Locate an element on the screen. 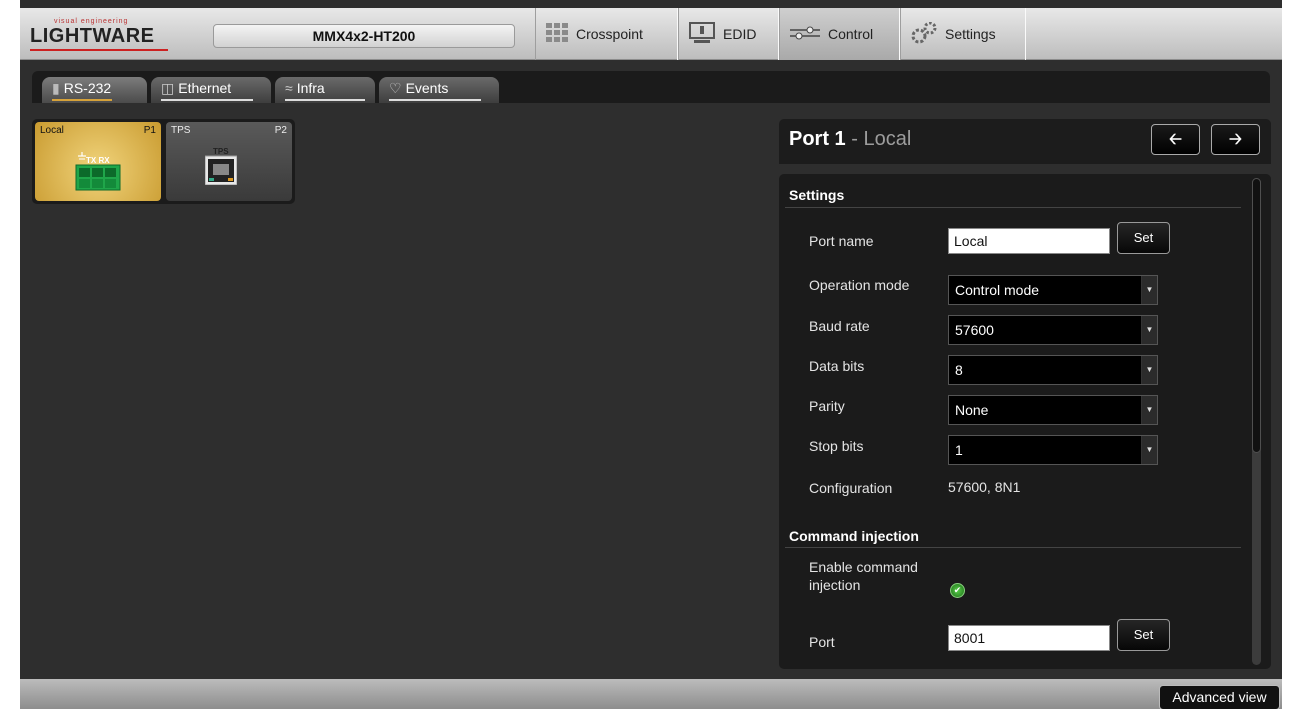  injection-port-label: Port is located at coordinates (822, 642).